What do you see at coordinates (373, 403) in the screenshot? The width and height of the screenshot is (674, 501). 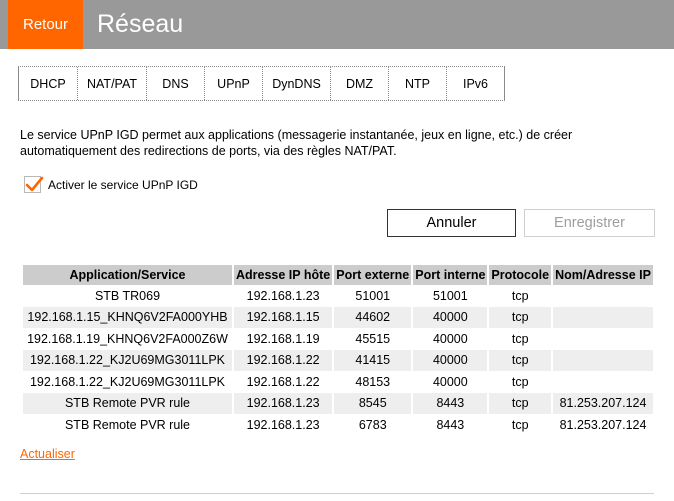 I see `cell-external-port: 8545` at bounding box center [373, 403].